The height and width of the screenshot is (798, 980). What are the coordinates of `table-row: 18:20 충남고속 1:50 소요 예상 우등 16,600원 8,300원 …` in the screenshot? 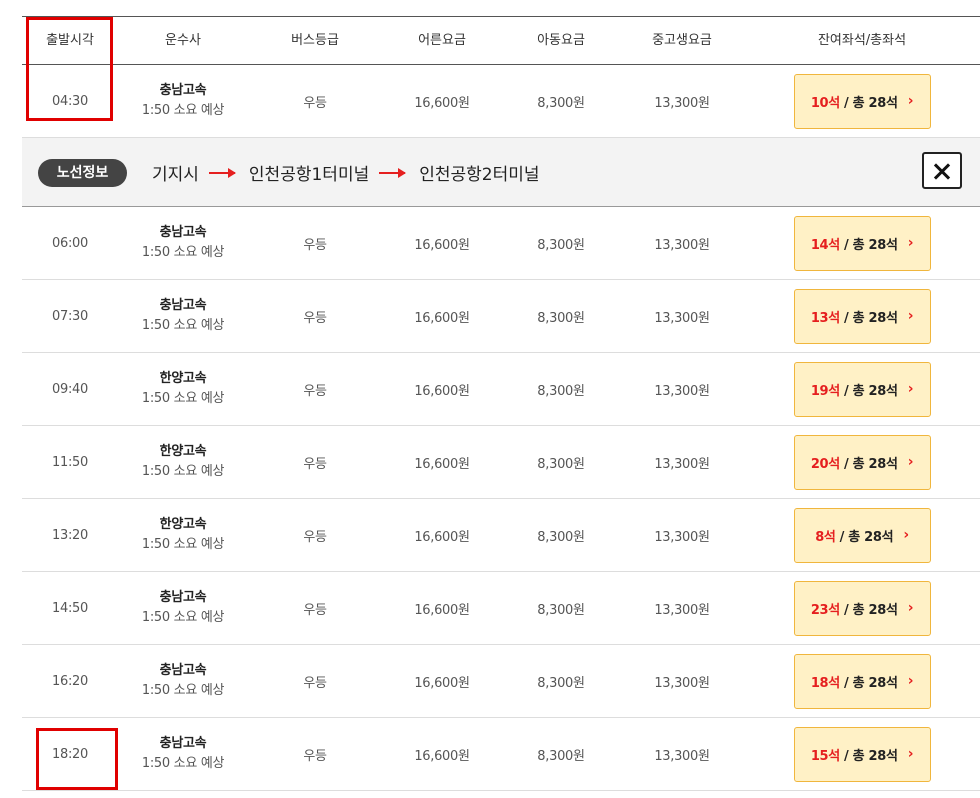 It's located at (501, 754).